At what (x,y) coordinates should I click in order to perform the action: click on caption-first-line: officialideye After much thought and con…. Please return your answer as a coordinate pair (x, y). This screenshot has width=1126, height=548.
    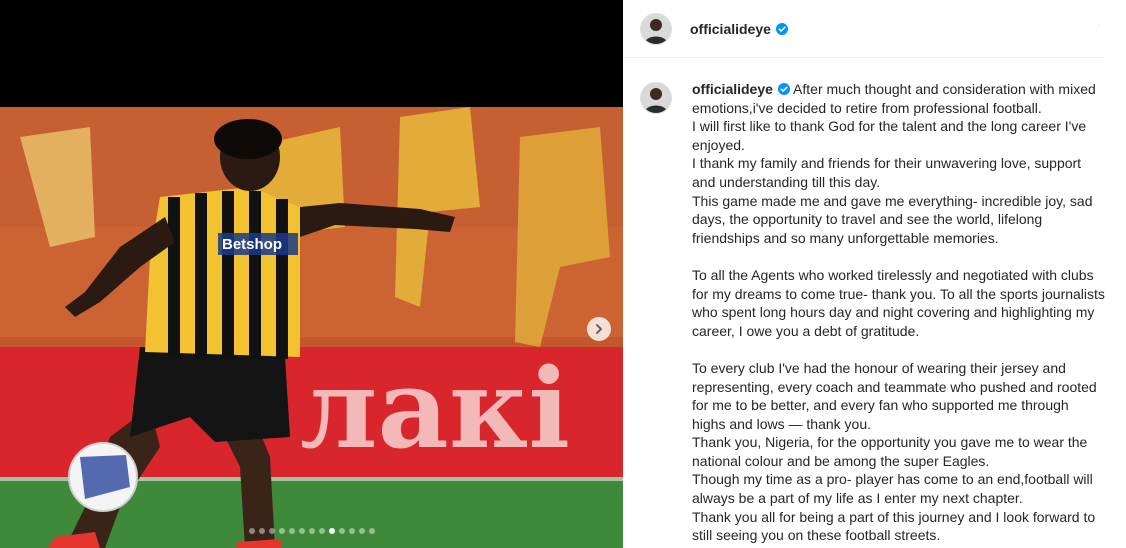
    Looking at the image, I should click on (897, 89).